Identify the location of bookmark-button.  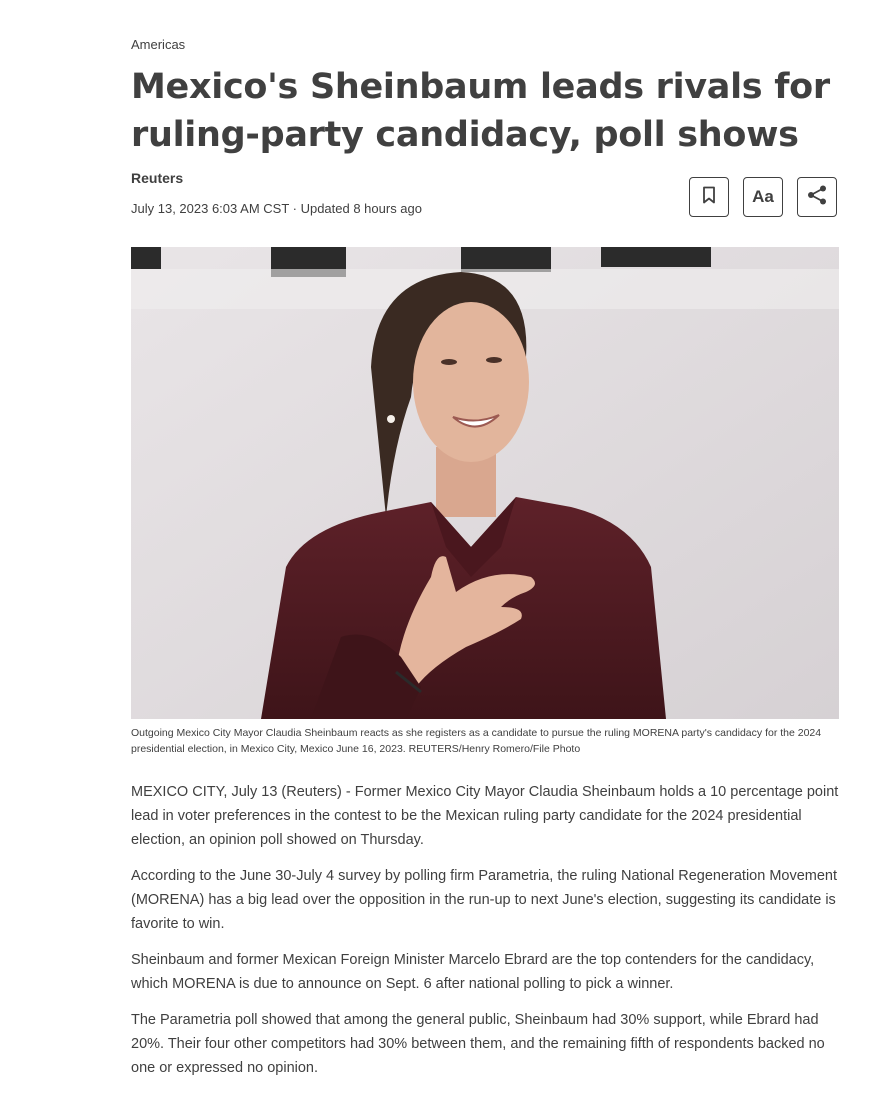
(709, 197).